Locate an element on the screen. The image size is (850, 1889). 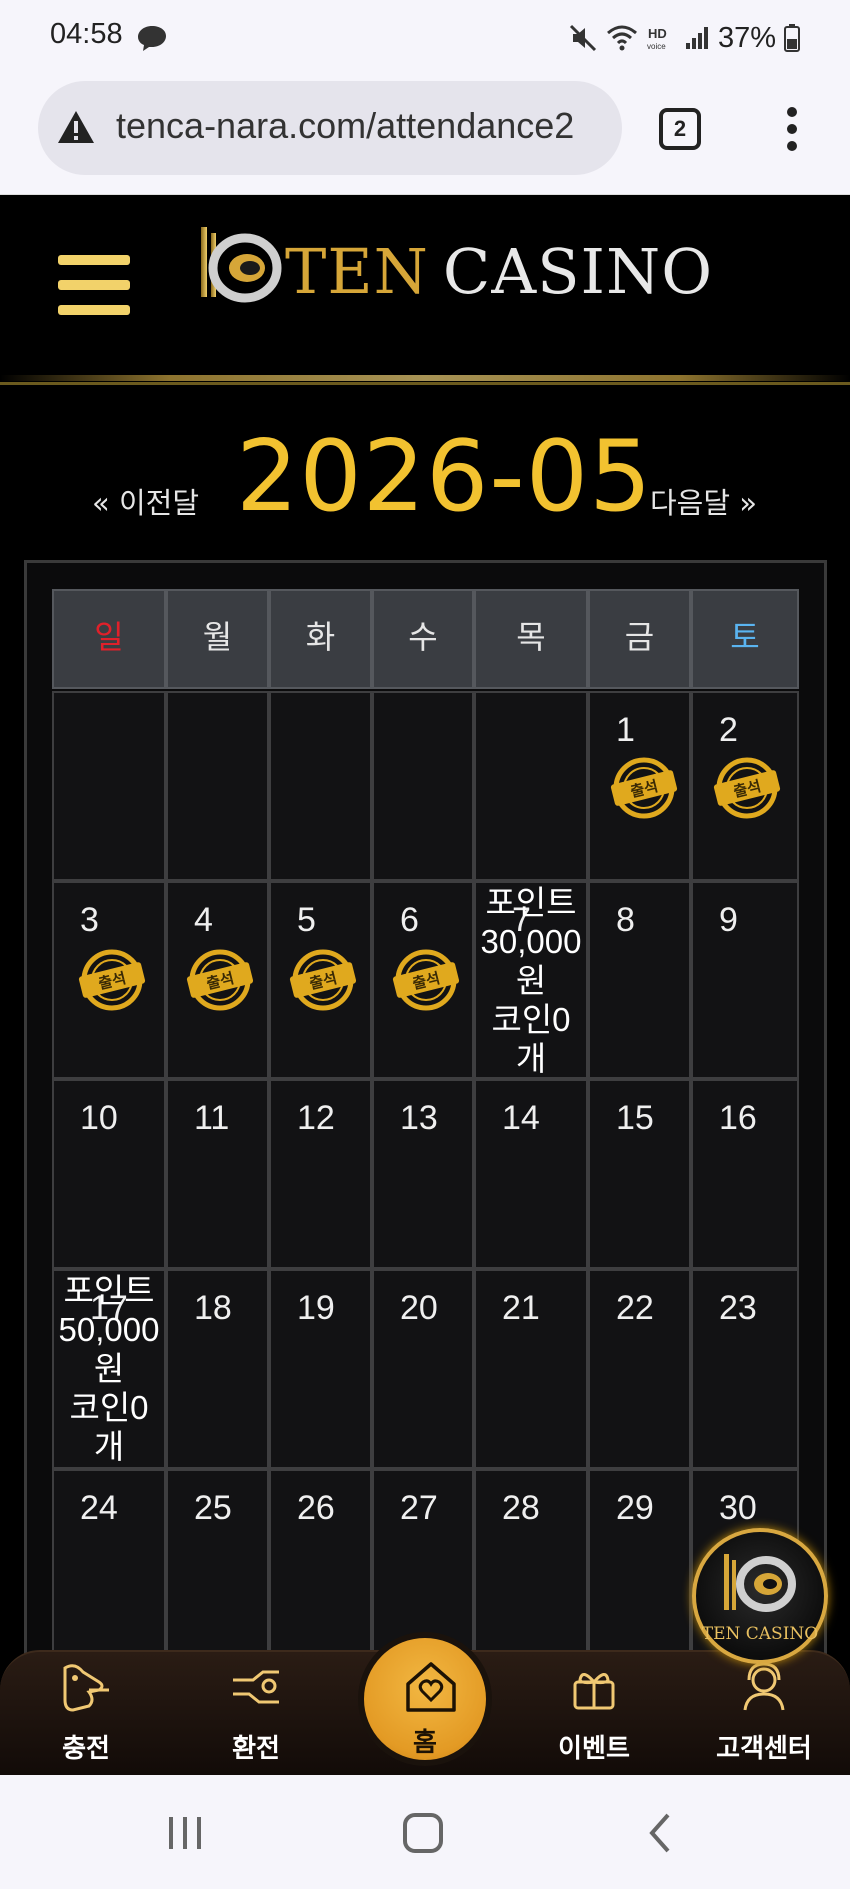
day-cell-12: 12 is located at coordinates (320, 1174).